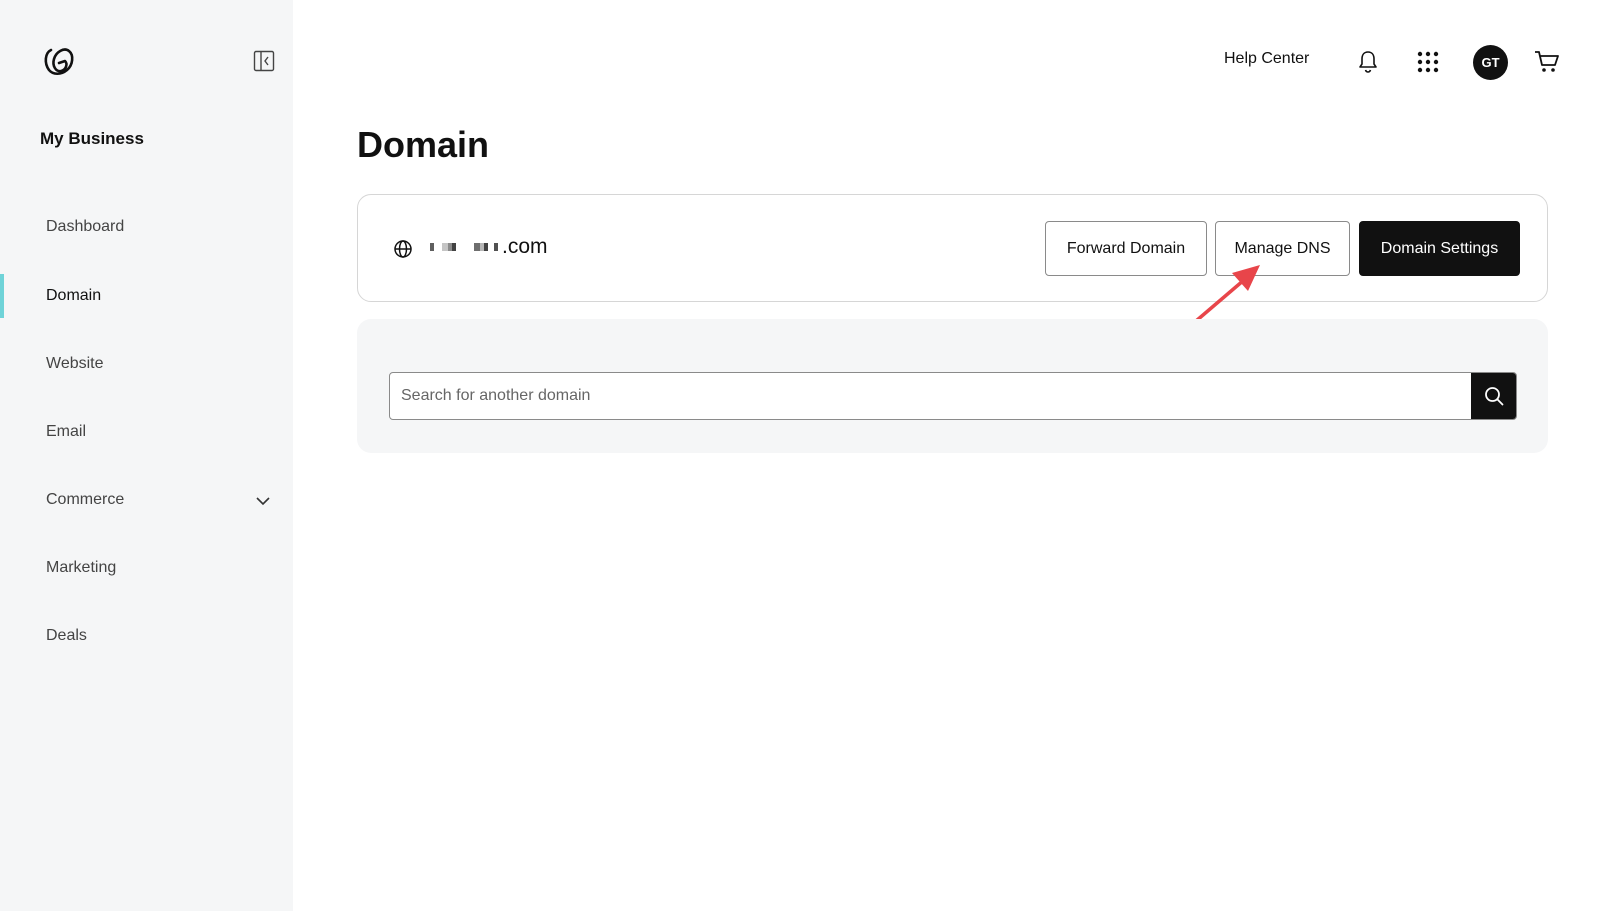 This screenshot has width=1600, height=911. What do you see at coordinates (263, 501) in the screenshot?
I see `chevron-down-icon` at bounding box center [263, 501].